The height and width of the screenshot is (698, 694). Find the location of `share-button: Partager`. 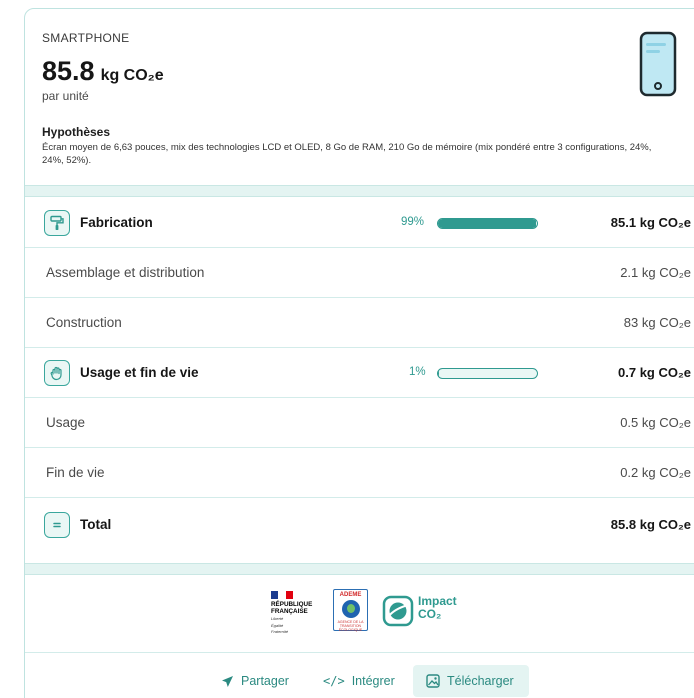

share-button: Partager is located at coordinates (255, 681).